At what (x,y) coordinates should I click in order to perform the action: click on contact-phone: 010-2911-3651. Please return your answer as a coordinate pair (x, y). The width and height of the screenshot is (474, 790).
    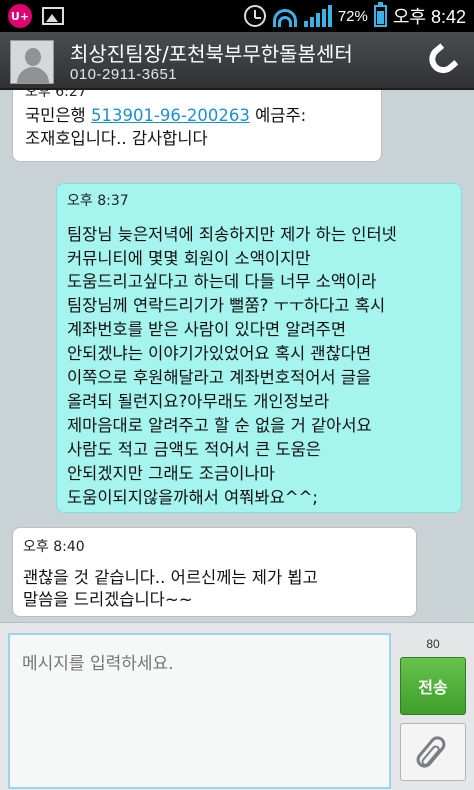
    Looking at the image, I should click on (124, 74).